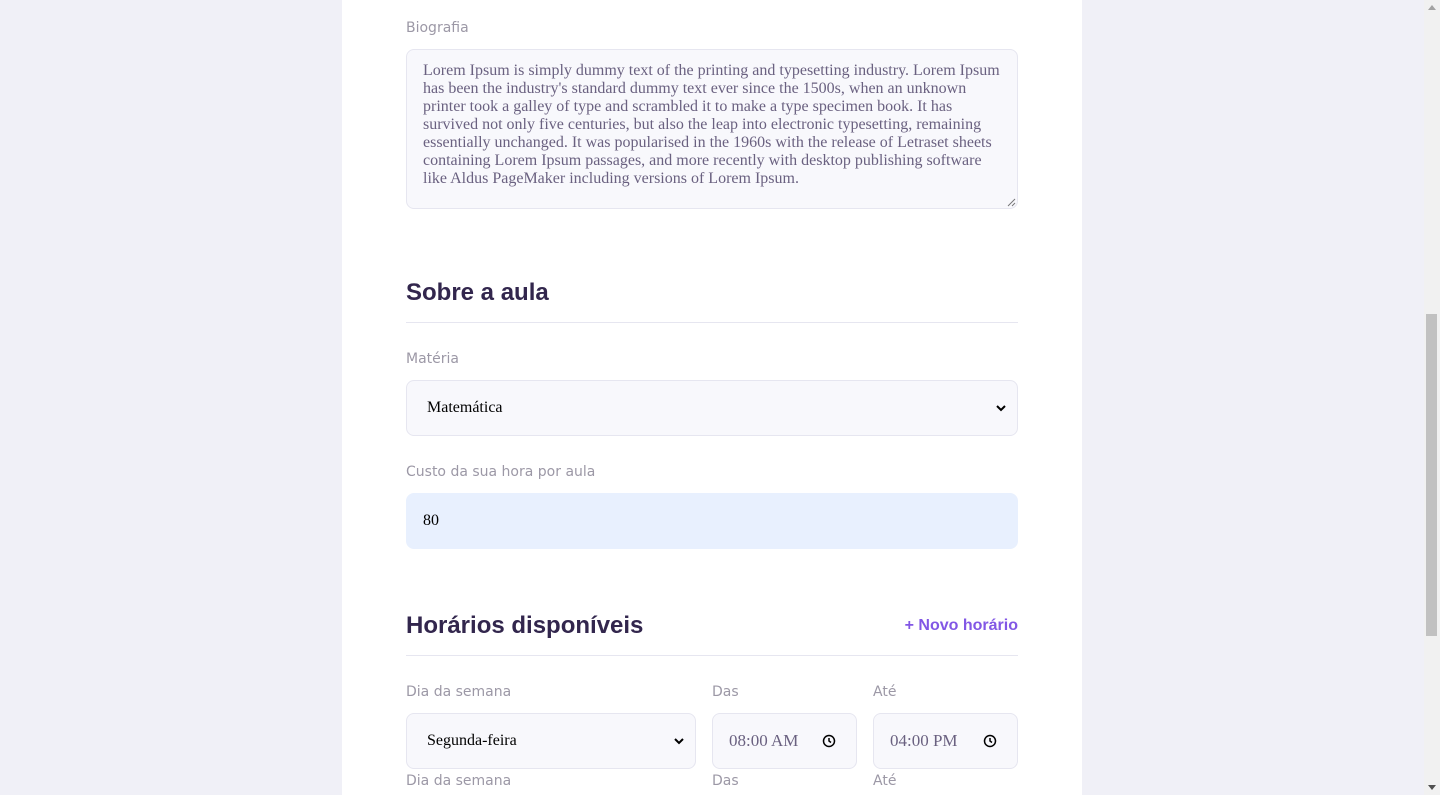 Image resolution: width=1440 pixels, height=795 pixels. I want to click on weekday-selected-value: Segunda-feira, so click(472, 740).